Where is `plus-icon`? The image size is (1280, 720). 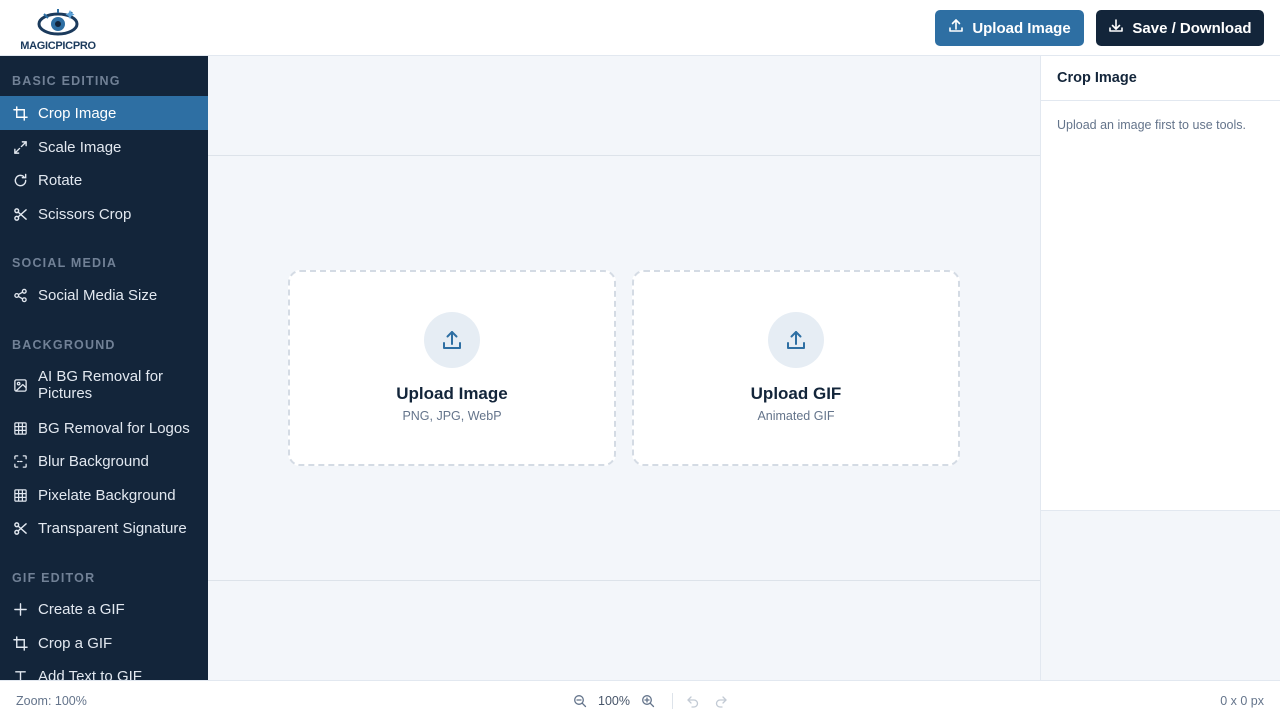
plus-icon is located at coordinates (20, 609).